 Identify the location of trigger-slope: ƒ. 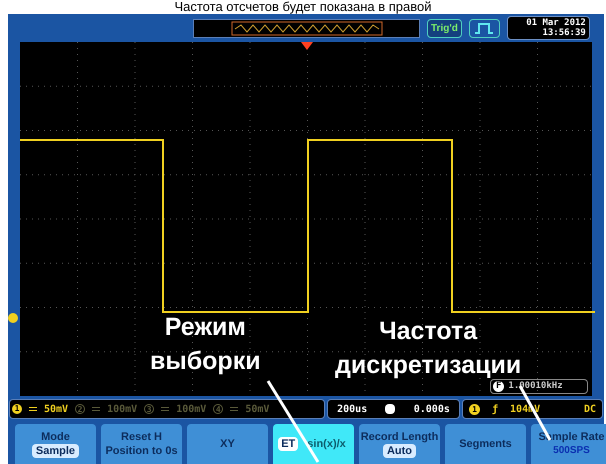
(495, 409).